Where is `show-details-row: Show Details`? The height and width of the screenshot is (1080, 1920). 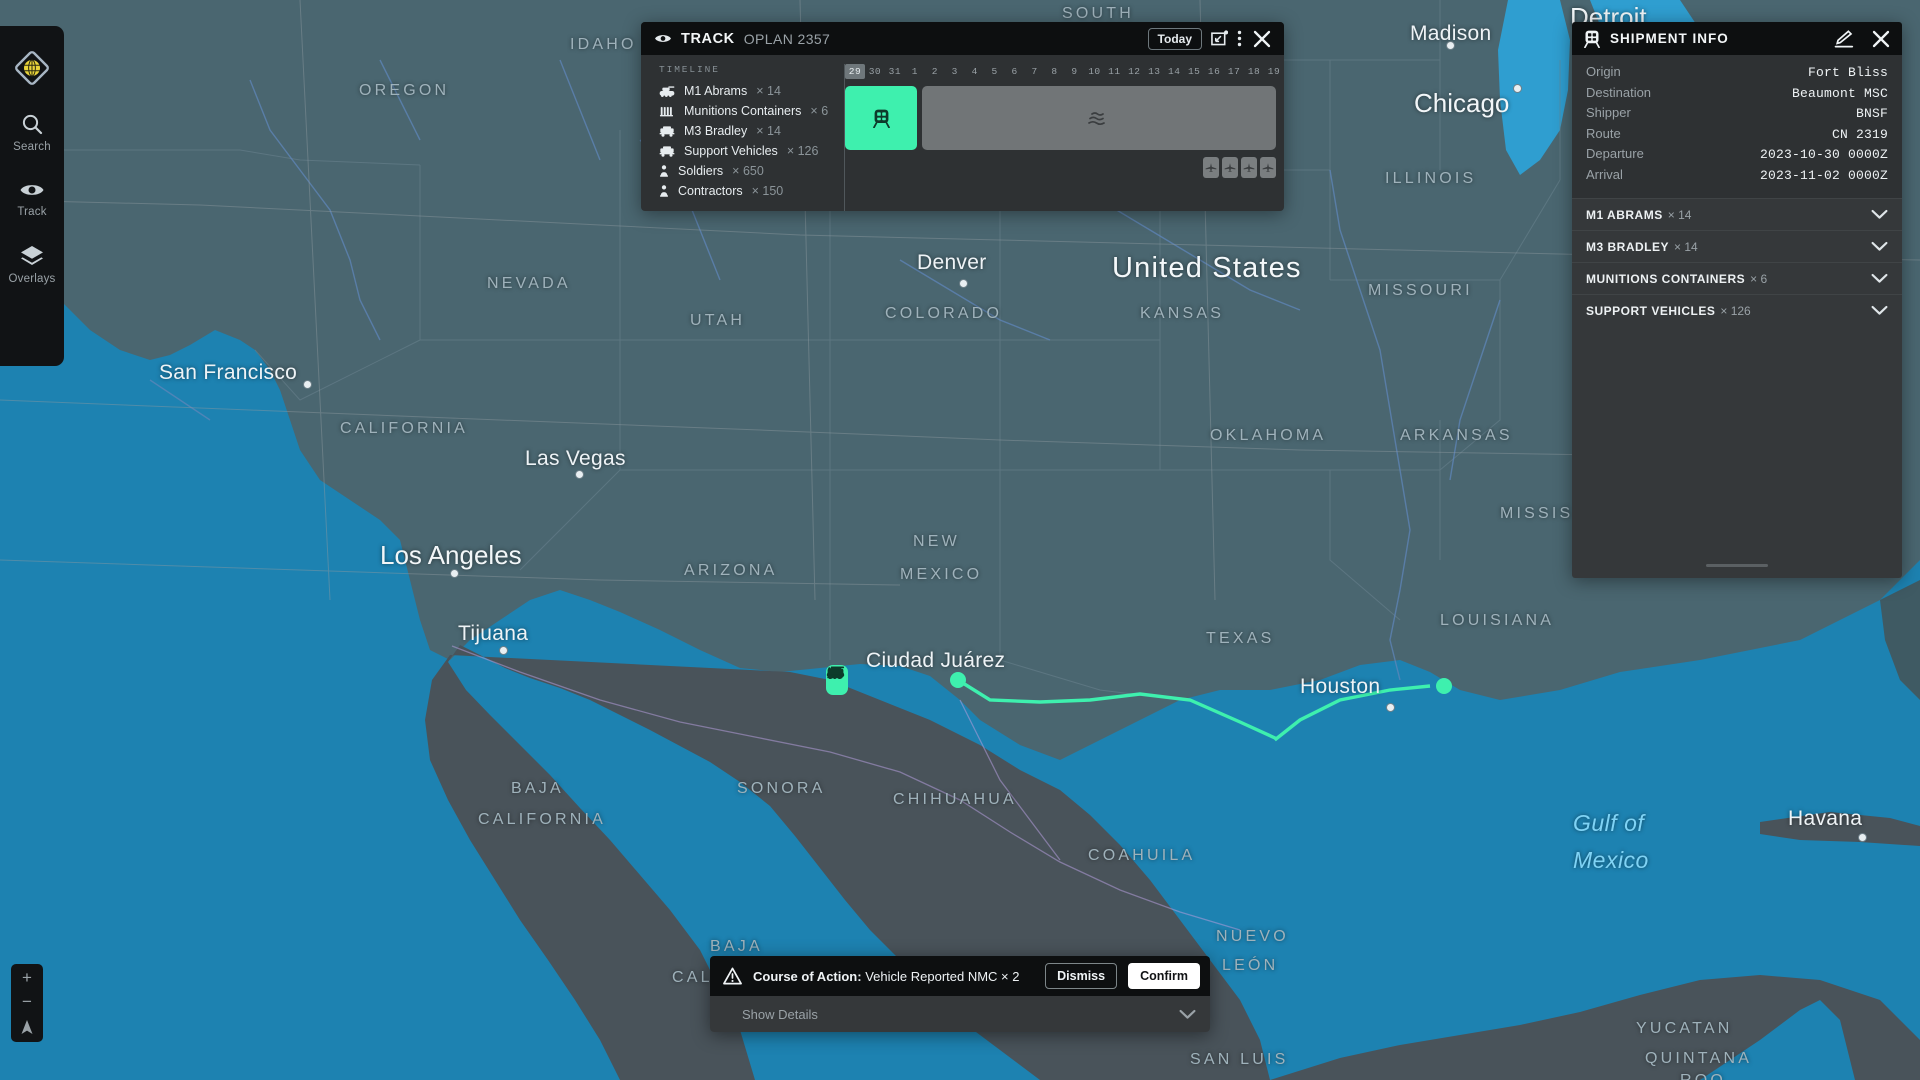 show-details-row: Show Details is located at coordinates (960, 1014).